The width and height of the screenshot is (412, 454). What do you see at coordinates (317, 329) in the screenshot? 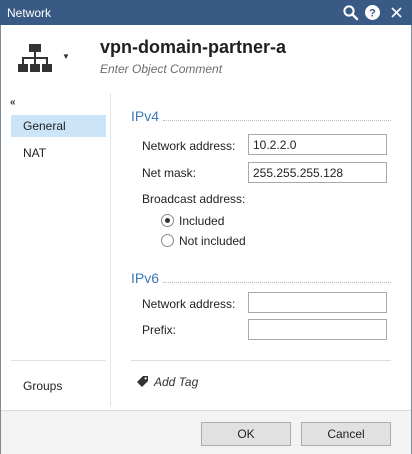
I see `ipv6-prefix-input` at bounding box center [317, 329].